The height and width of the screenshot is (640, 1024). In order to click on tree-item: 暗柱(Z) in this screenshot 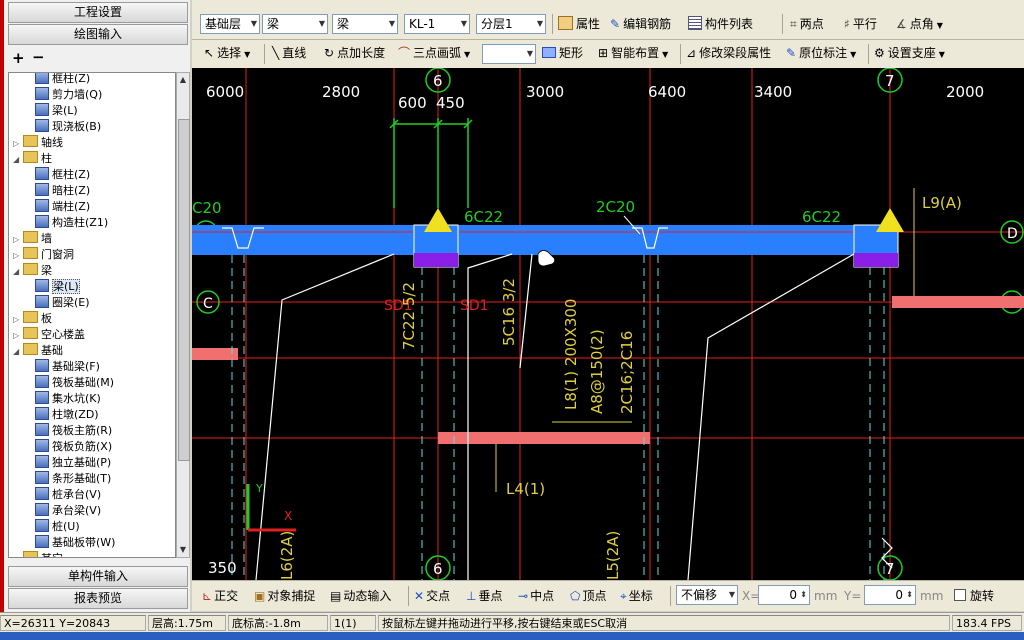, I will do `click(62, 191)`.